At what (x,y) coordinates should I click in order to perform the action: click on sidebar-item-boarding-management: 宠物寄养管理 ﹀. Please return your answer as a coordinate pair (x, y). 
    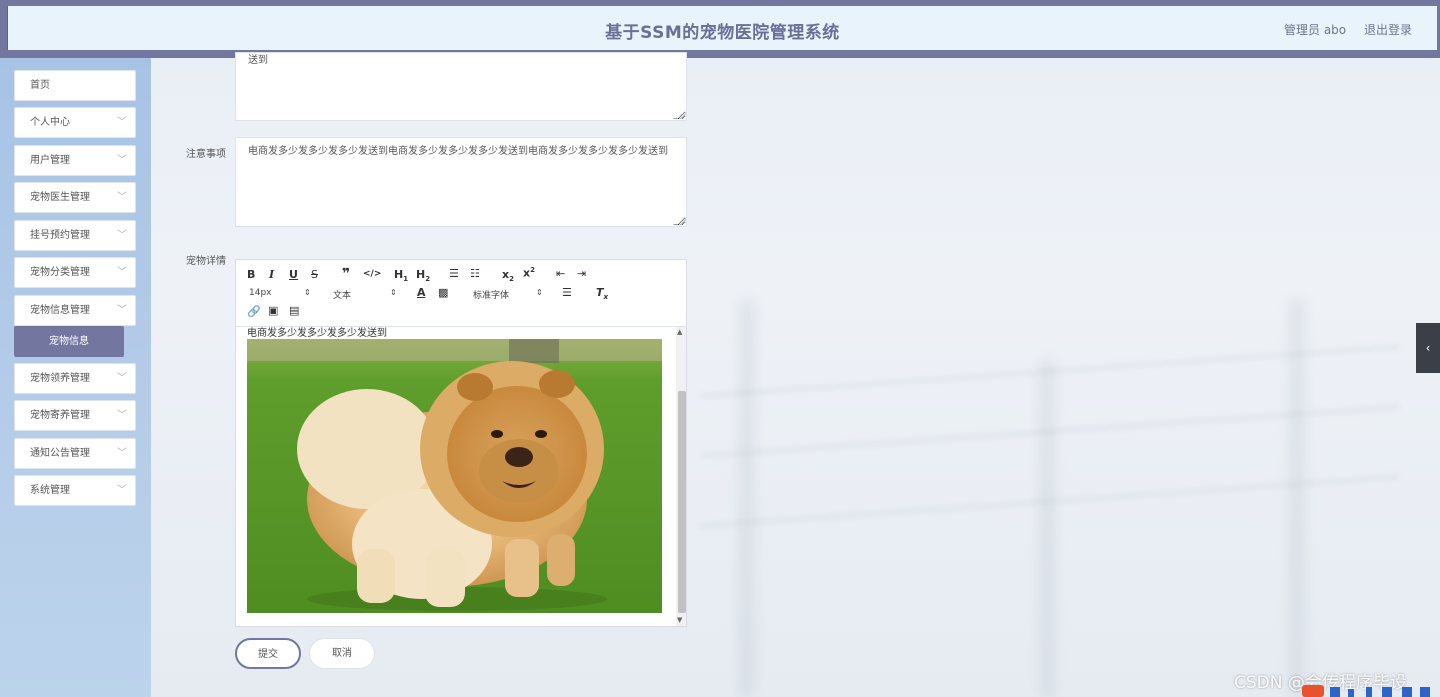
    Looking at the image, I should click on (75, 415).